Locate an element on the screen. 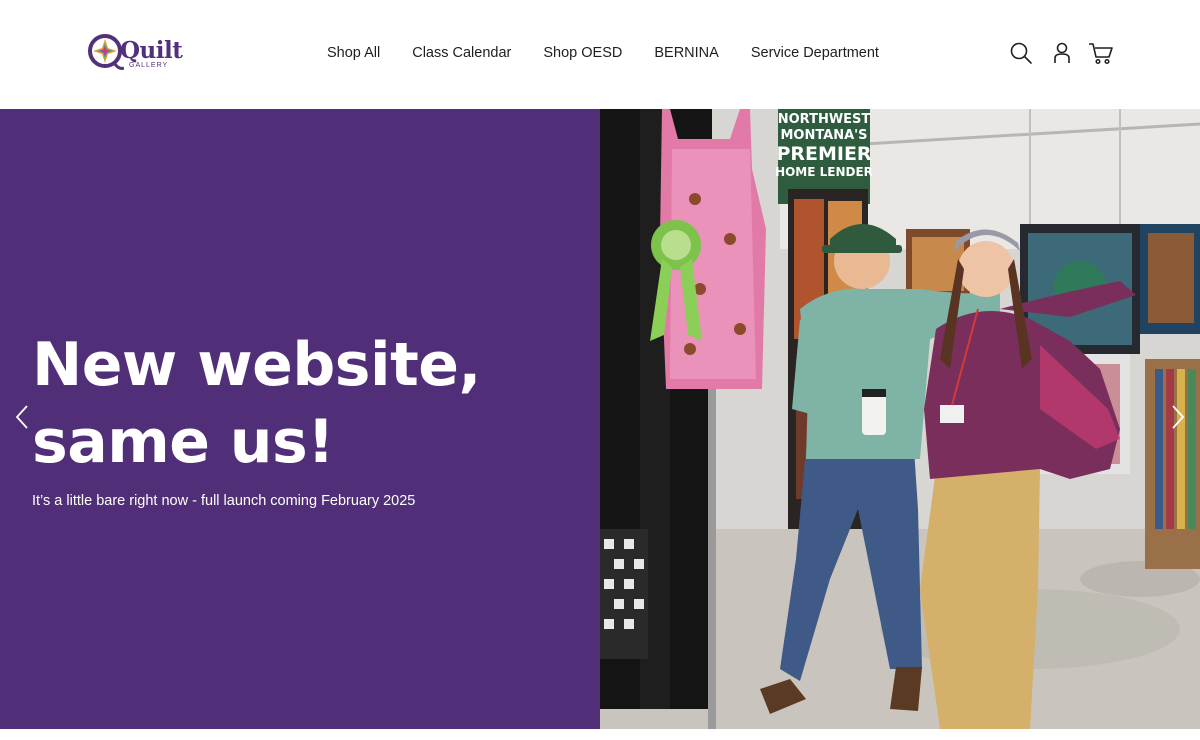  hero-title-line-2: same us! is located at coordinates (183, 442).